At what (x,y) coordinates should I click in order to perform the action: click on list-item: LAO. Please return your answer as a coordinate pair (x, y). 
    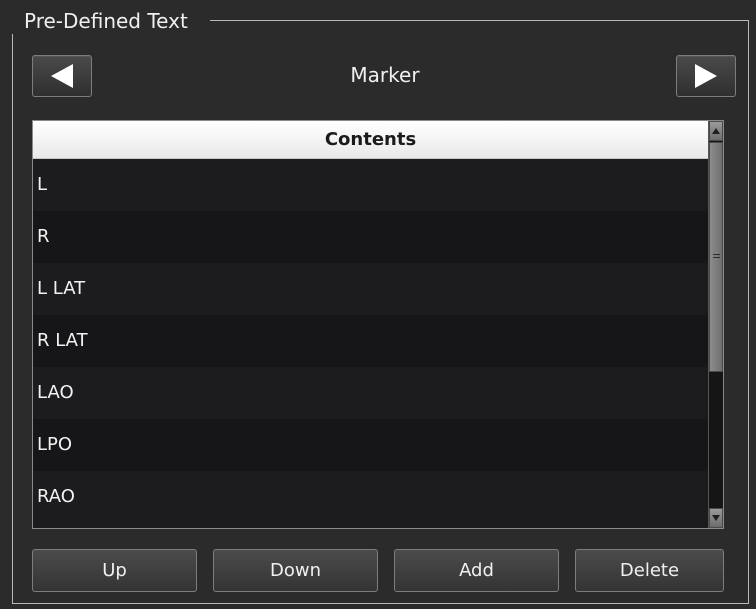
    Looking at the image, I should click on (370, 393).